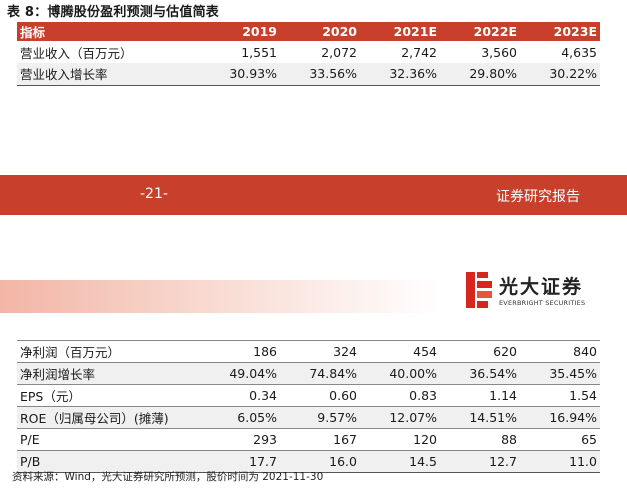  I want to click on page-break-band: -21- 证券研究报告, so click(313, 195).